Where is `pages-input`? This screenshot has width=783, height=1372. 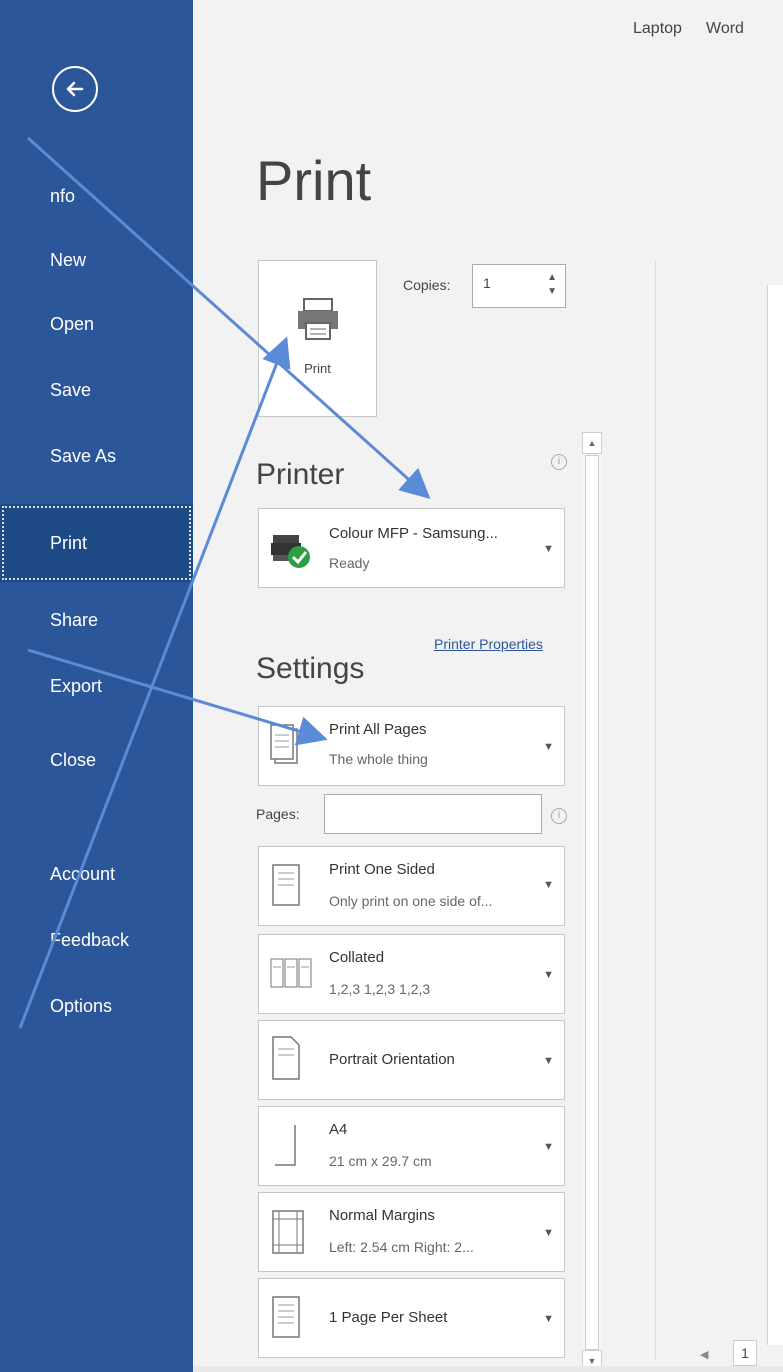
pages-input is located at coordinates (433, 814).